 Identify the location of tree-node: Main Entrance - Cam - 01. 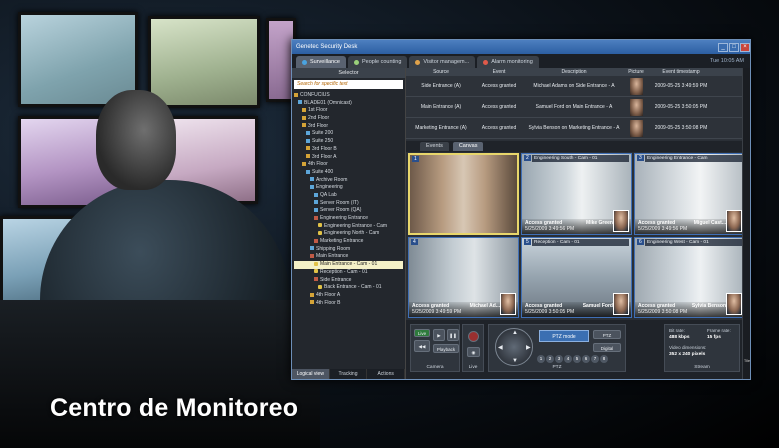
(348, 265).